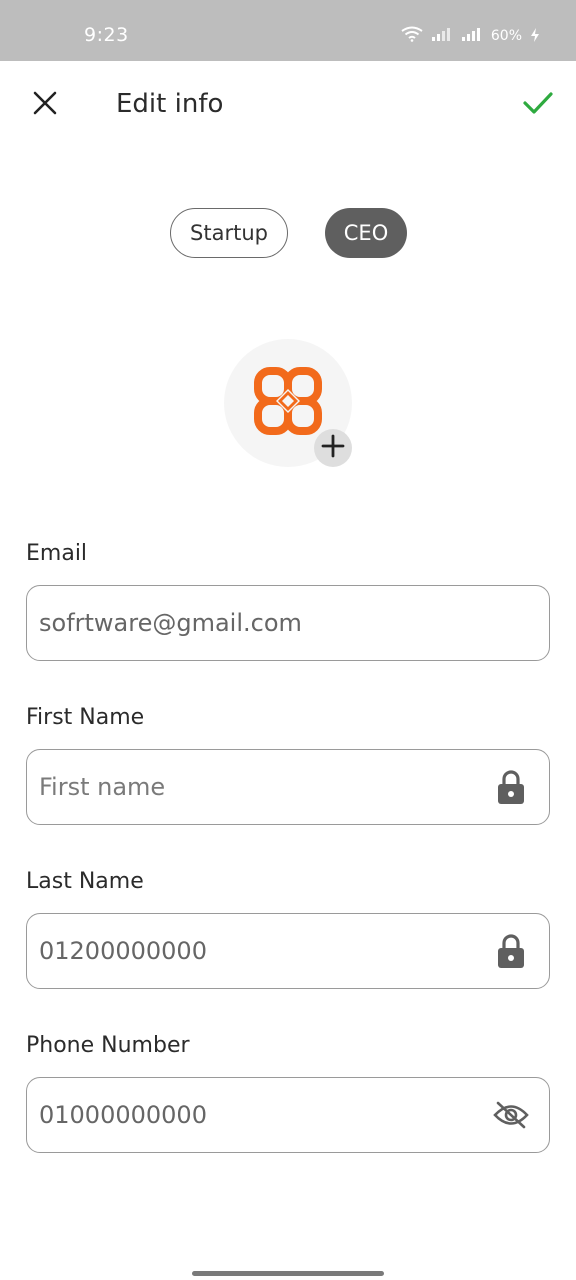 Image resolution: width=576 pixels, height=1280 pixels. I want to click on last-name-field: 01200000000, so click(288, 951).